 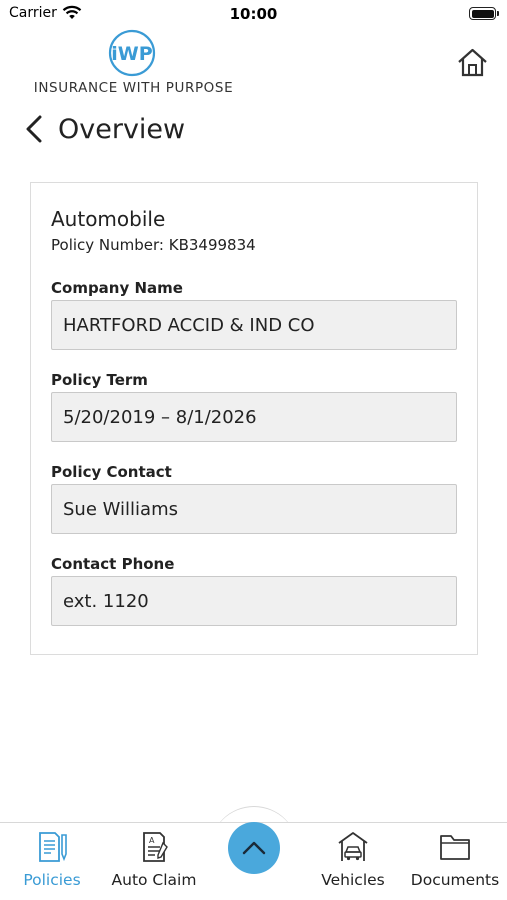 What do you see at coordinates (254, 601) in the screenshot?
I see `contact-phone-field: ext. 1120` at bounding box center [254, 601].